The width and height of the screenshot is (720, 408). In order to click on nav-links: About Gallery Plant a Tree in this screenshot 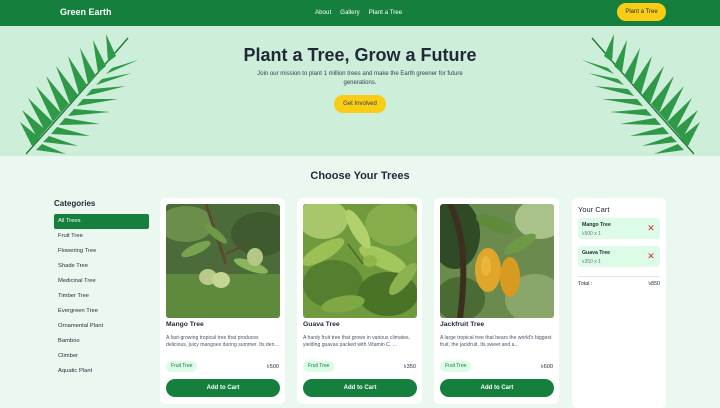, I will do `click(358, 12)`.